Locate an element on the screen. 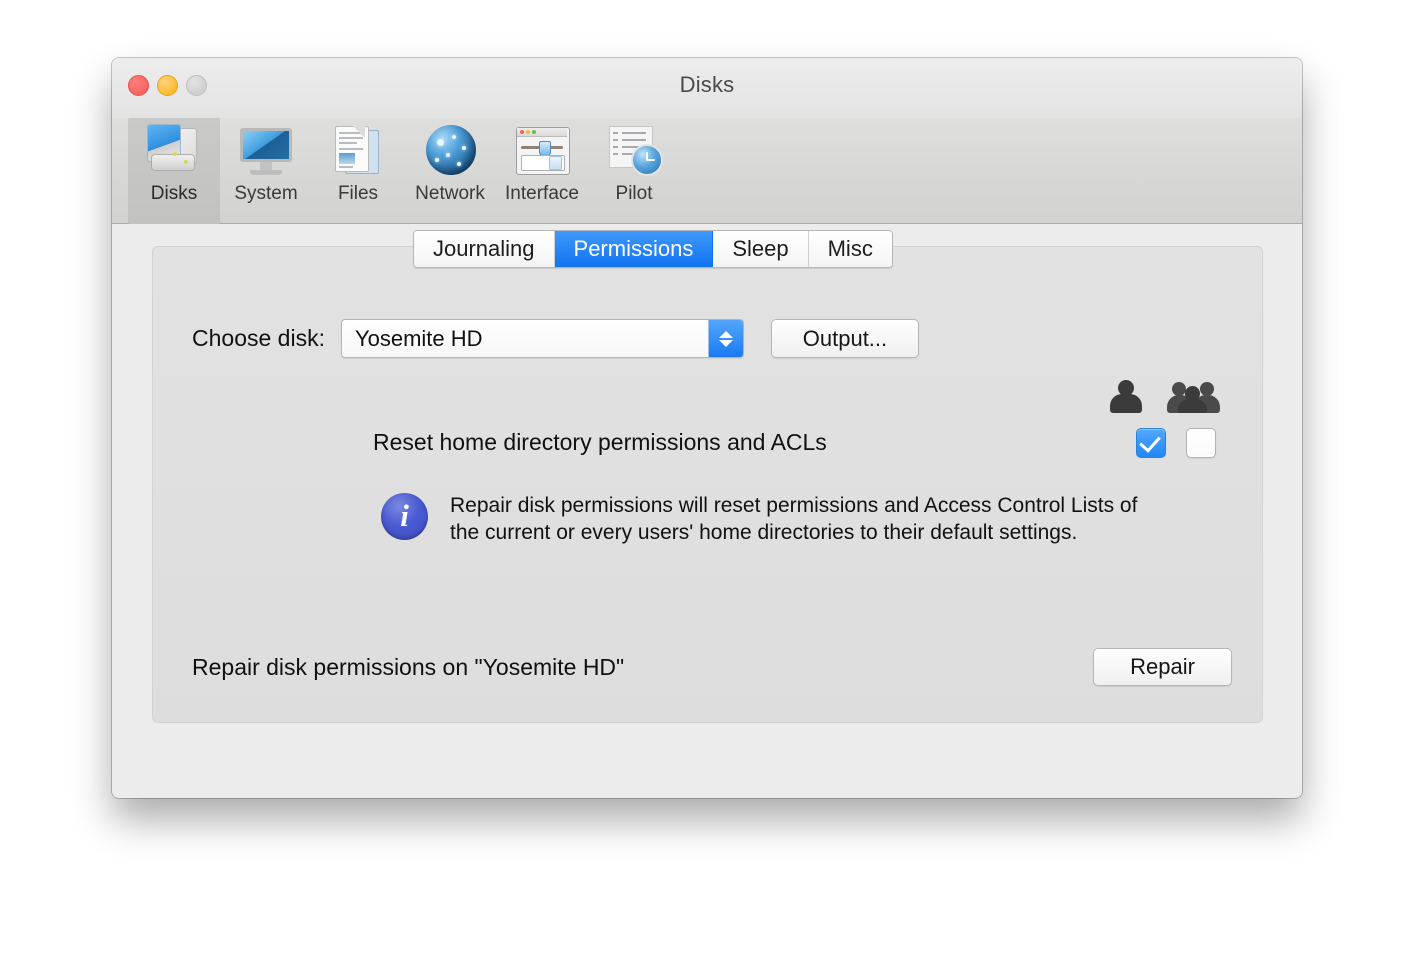 The height and width of the screenshot is (960, 1414). check-icon is located at coordinates (1149, 441).